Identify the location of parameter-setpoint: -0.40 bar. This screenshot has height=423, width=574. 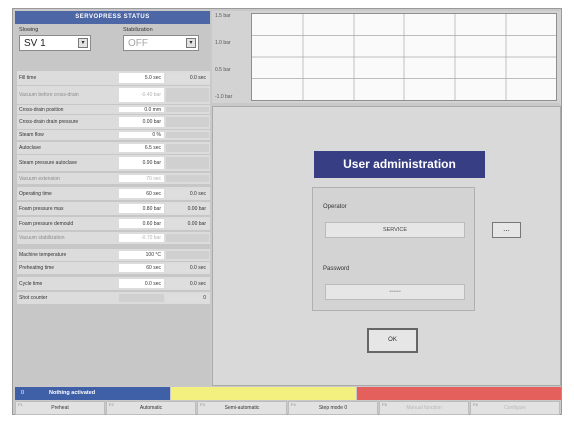
(141, 95).